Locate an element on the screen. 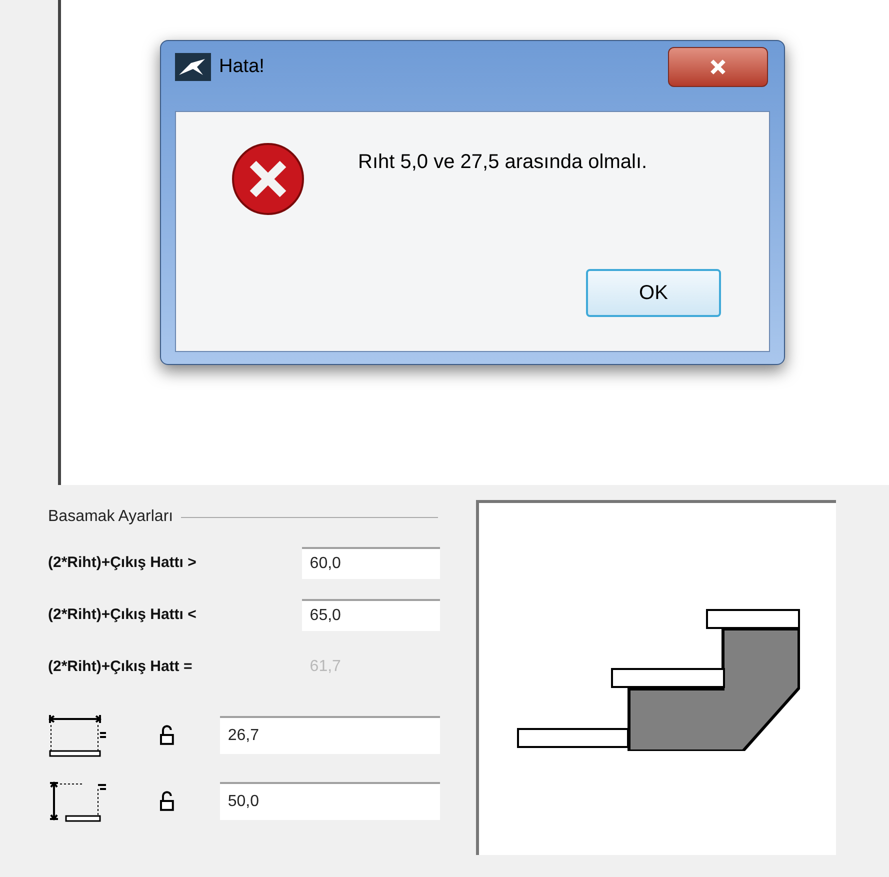 This screenshot has height=877, width=889. input-field: 60,0 is located at coordinates (371, 563).